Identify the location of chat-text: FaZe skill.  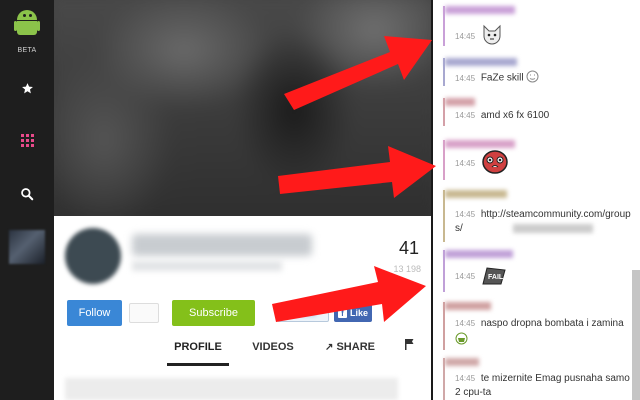
(502, 78).